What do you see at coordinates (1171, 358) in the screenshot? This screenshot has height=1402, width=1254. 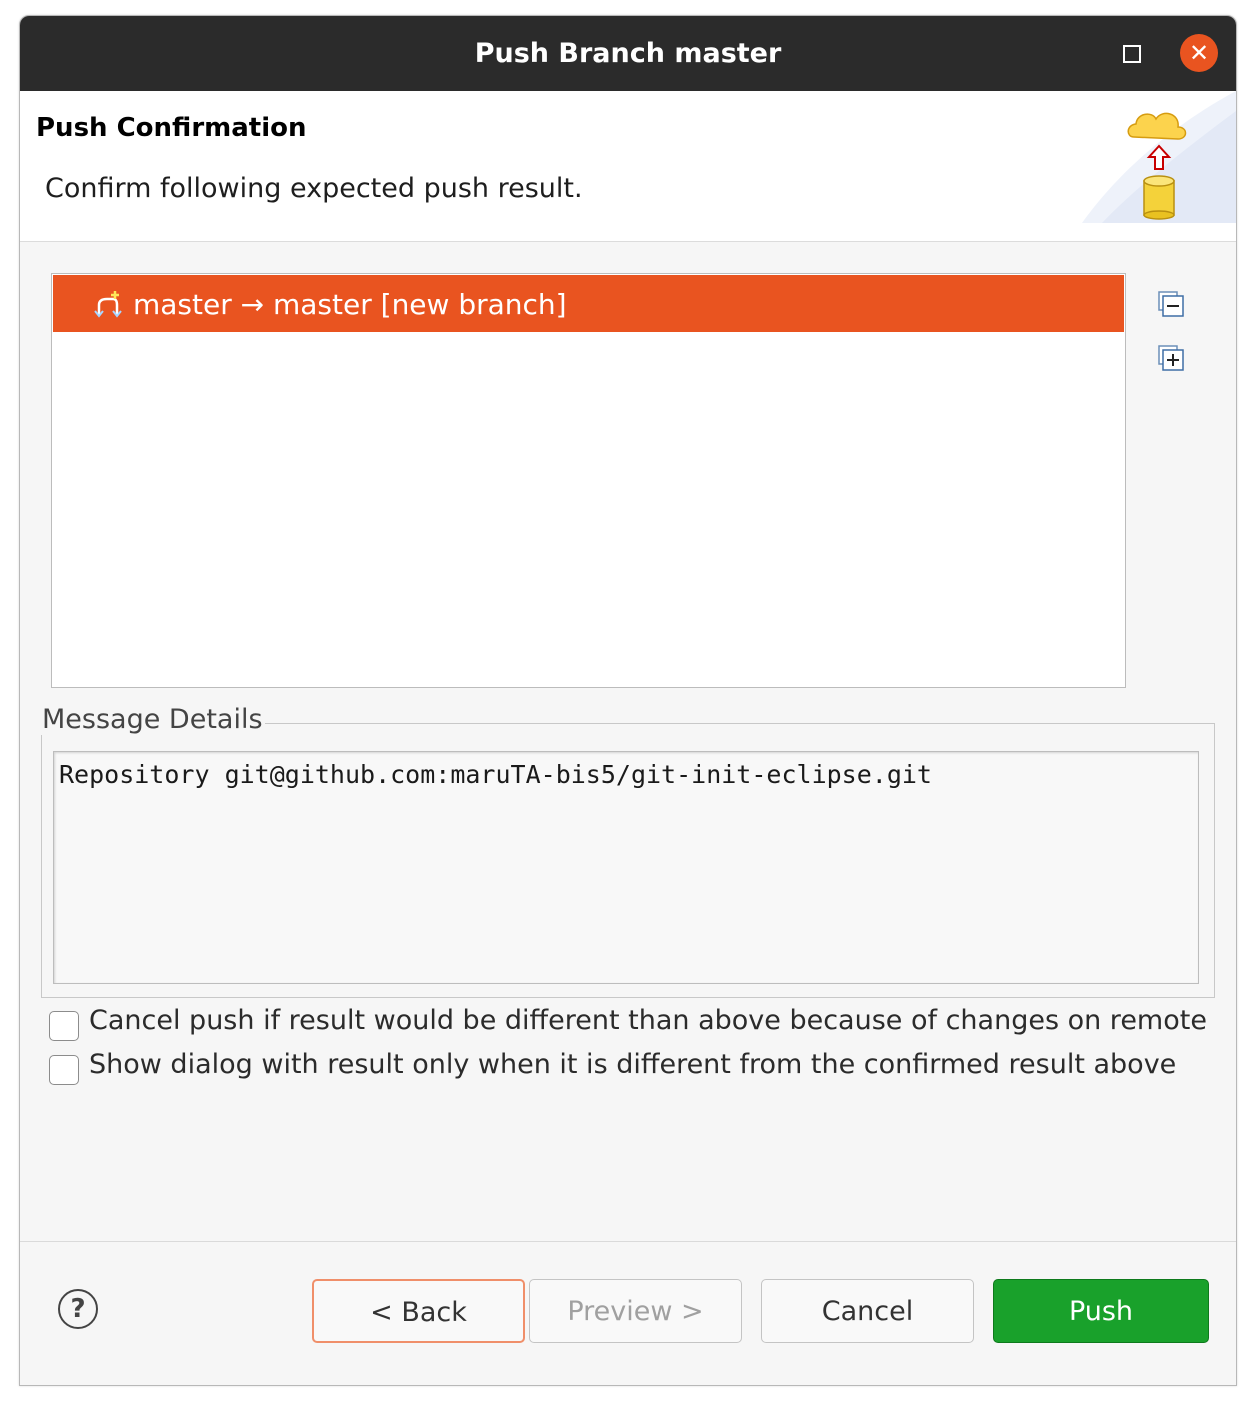 I see `expand-all-icon` at bounding box center [1171, 358].